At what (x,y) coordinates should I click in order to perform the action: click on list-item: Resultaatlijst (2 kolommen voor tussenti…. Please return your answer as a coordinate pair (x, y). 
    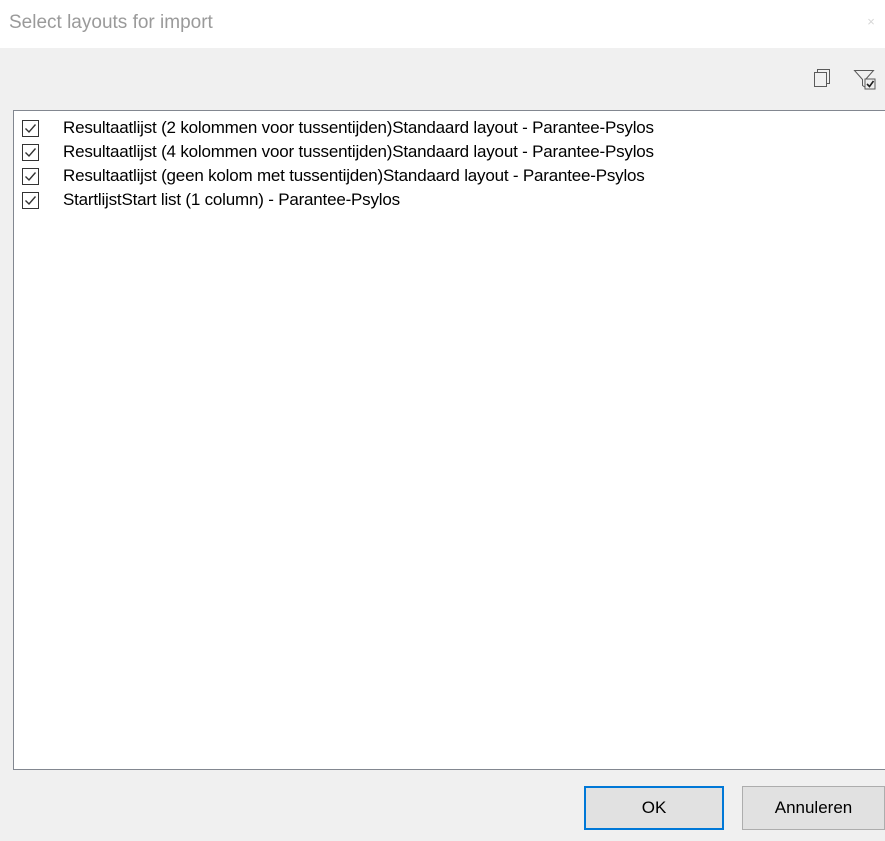
    Looking at the image, I should click on (449, 128).